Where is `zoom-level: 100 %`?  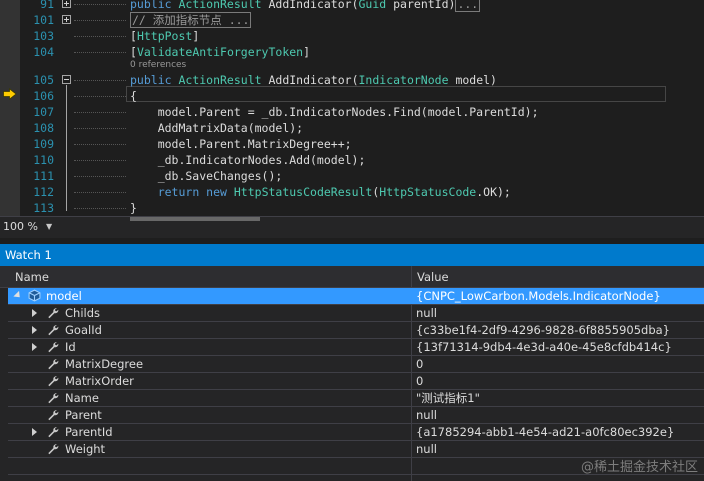
zoom-level: 100 % is located at coordinates (20, 226).